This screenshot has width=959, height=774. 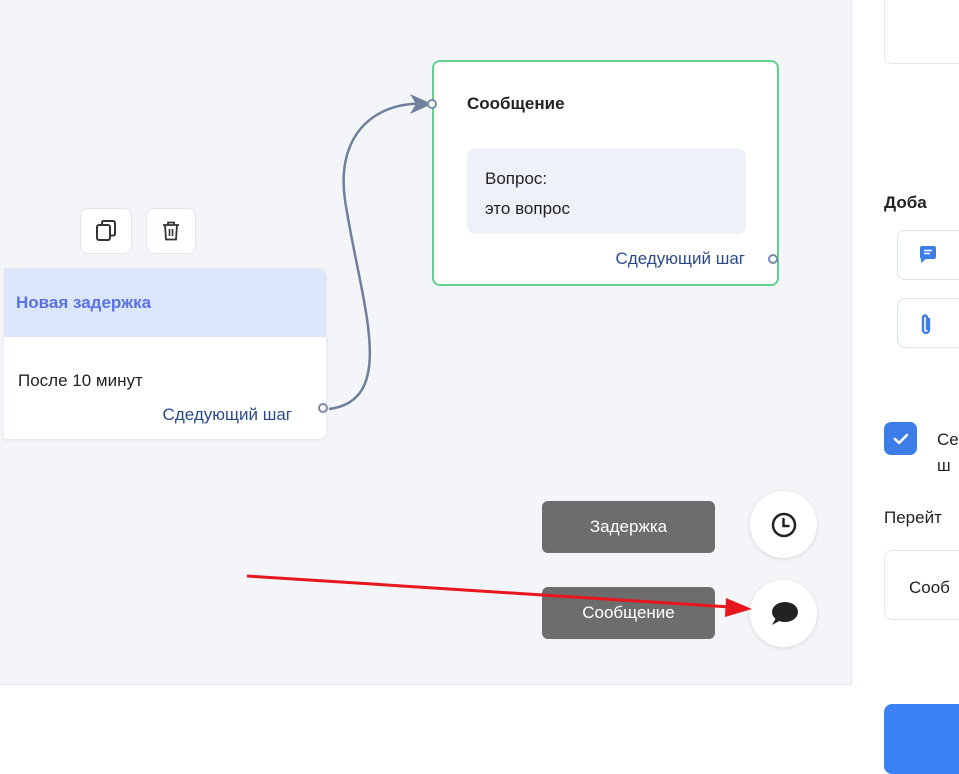 I want to click on chat-bubble-icon, so click(x=784, y=613).